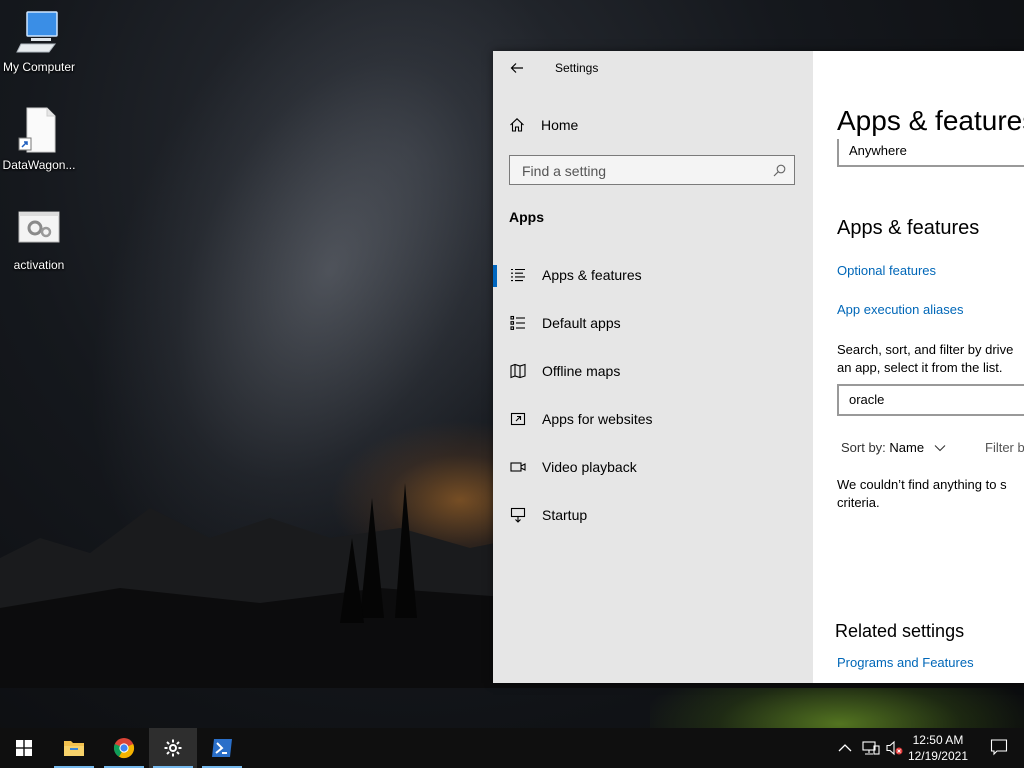 The width and height of the screenshot is (1024, 768). What do you see at coordinates (907, 447) in the screenshot?
I see `sort-value: Name` at bounding box center [907, 447].